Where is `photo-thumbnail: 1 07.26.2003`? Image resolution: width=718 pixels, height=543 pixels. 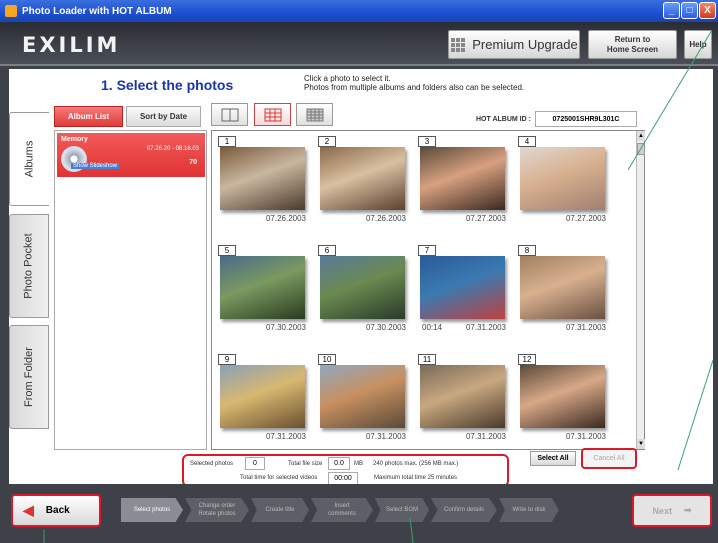 photo-thumbnail: 1 07.26.2003 is located at coordinates (263, 186).